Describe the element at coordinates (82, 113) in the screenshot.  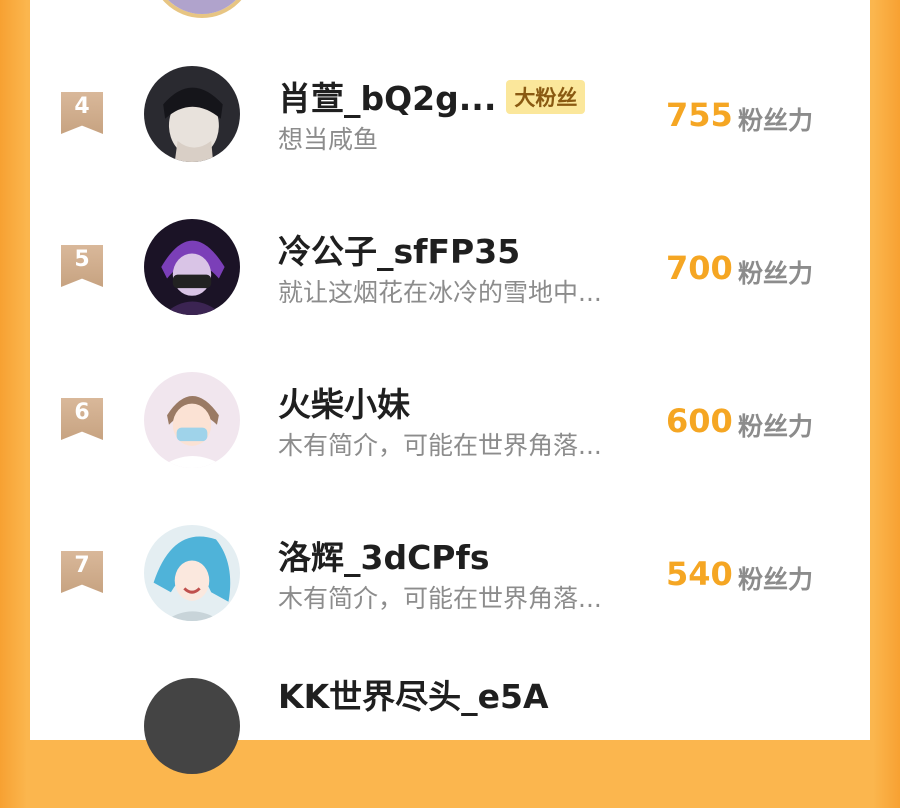
I see `rank-tag: 4` at that location.